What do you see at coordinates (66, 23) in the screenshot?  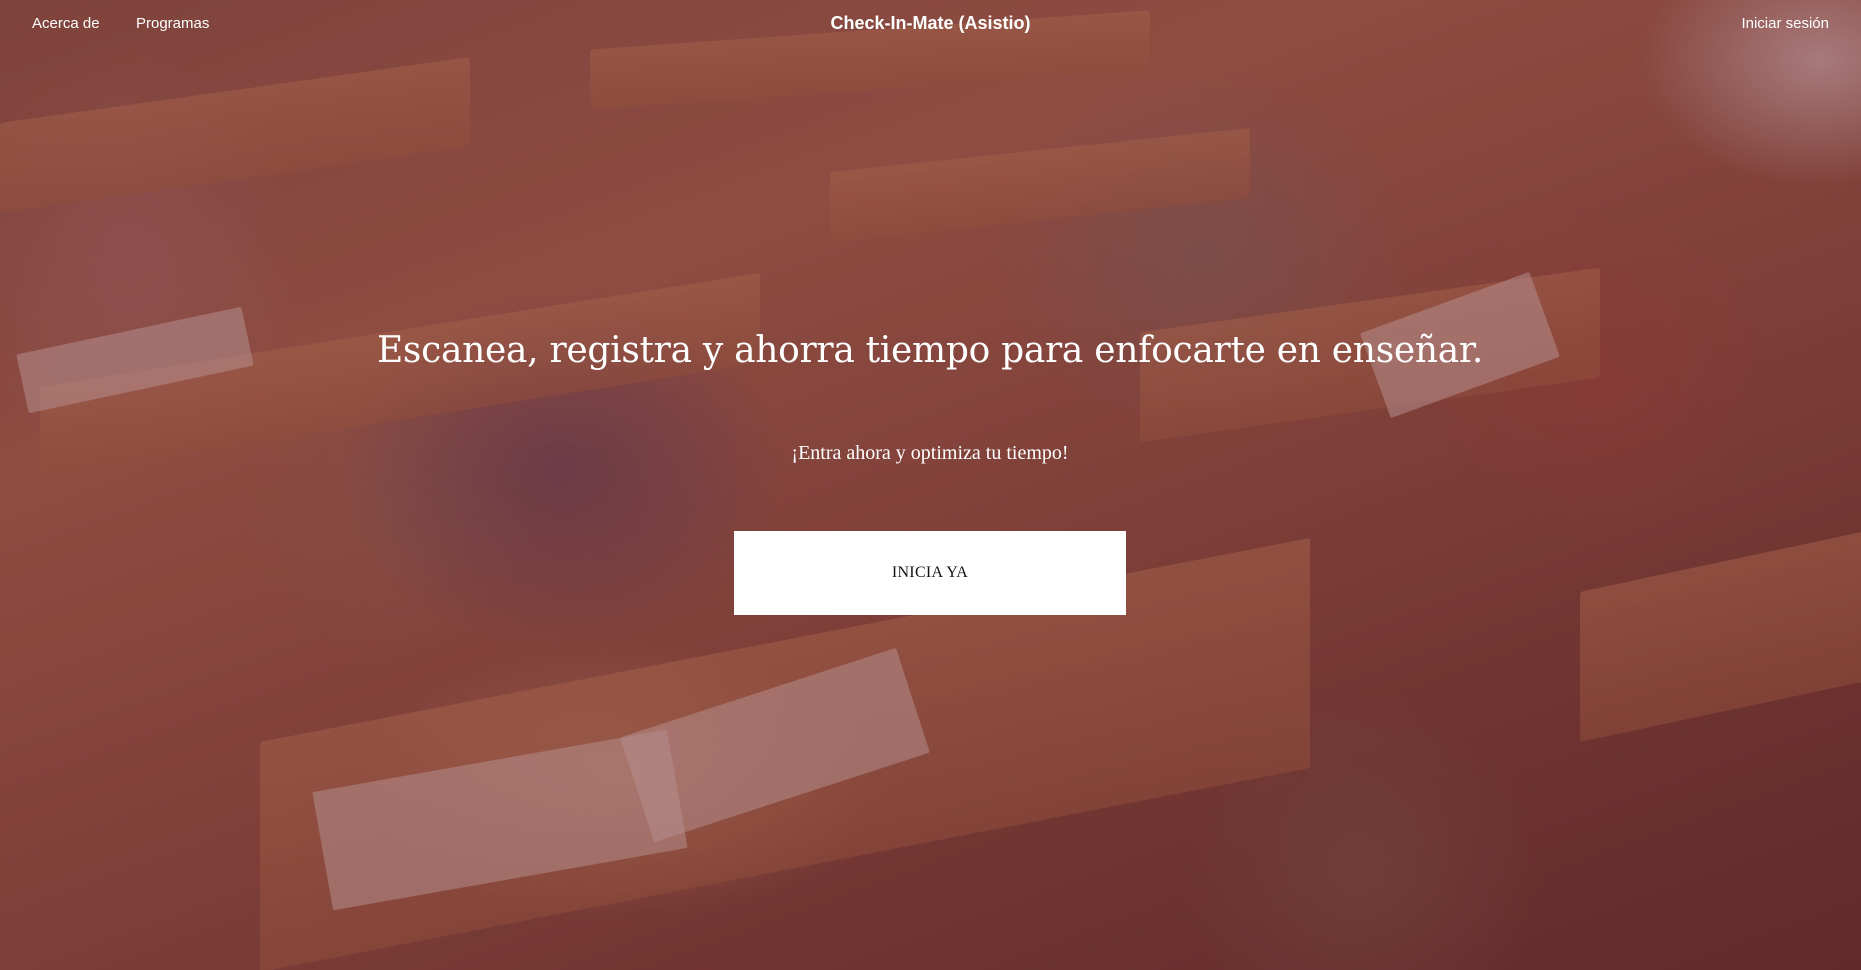 I see `nav-about-link: Acerca de` at bounding box center [66, 23].